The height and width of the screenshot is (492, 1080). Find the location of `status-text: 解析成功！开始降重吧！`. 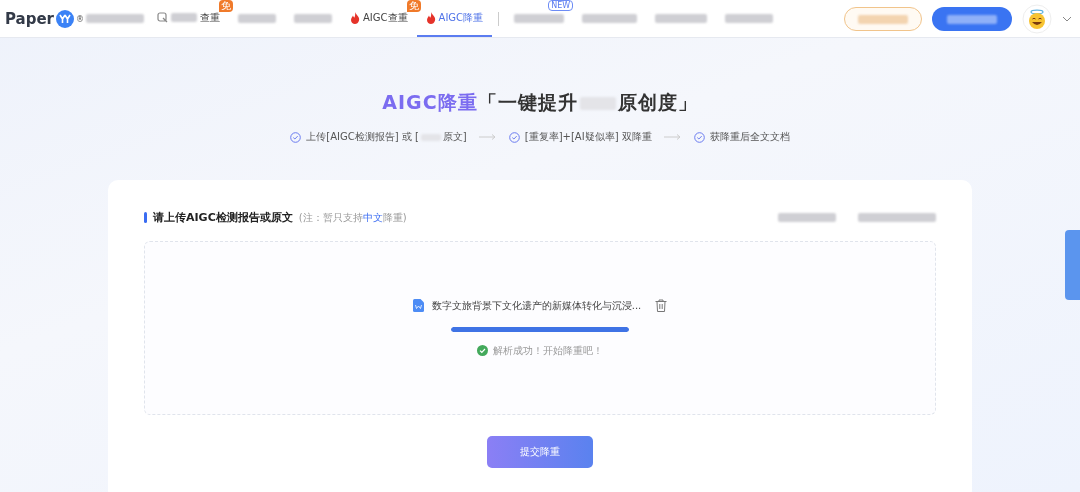

status-text: 解析成功！开始降重吧！ is located at coordinates (548, 350).